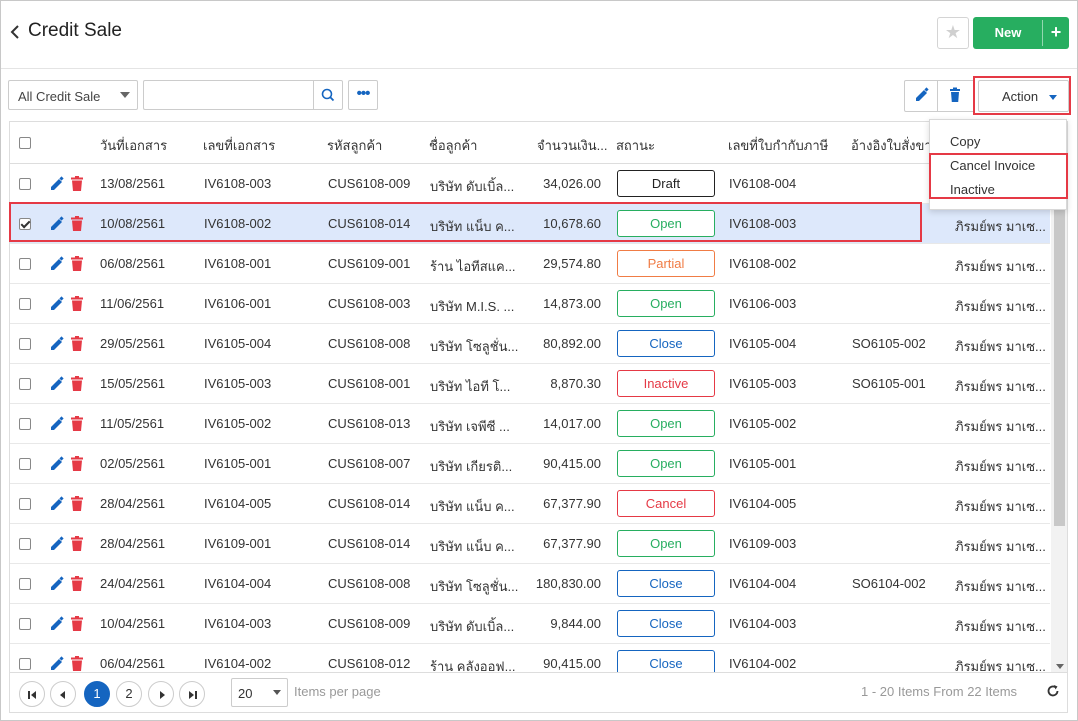 Image resolution: width=1078 pixels, height=721 pixels. What do you see at coordinates (328, 95) in the screenshot?
I see `search-button` at bounding box center [328, 95].